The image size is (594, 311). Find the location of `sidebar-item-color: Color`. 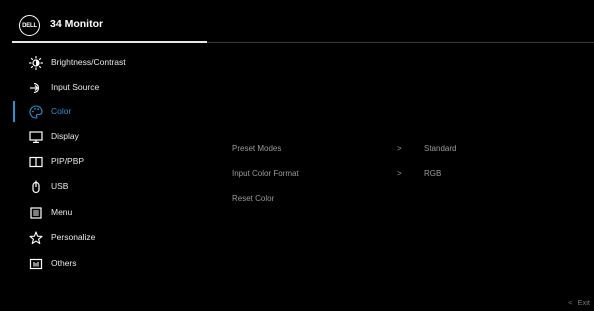

sidebar-item-color: Color is located at coordinates (100, 112).